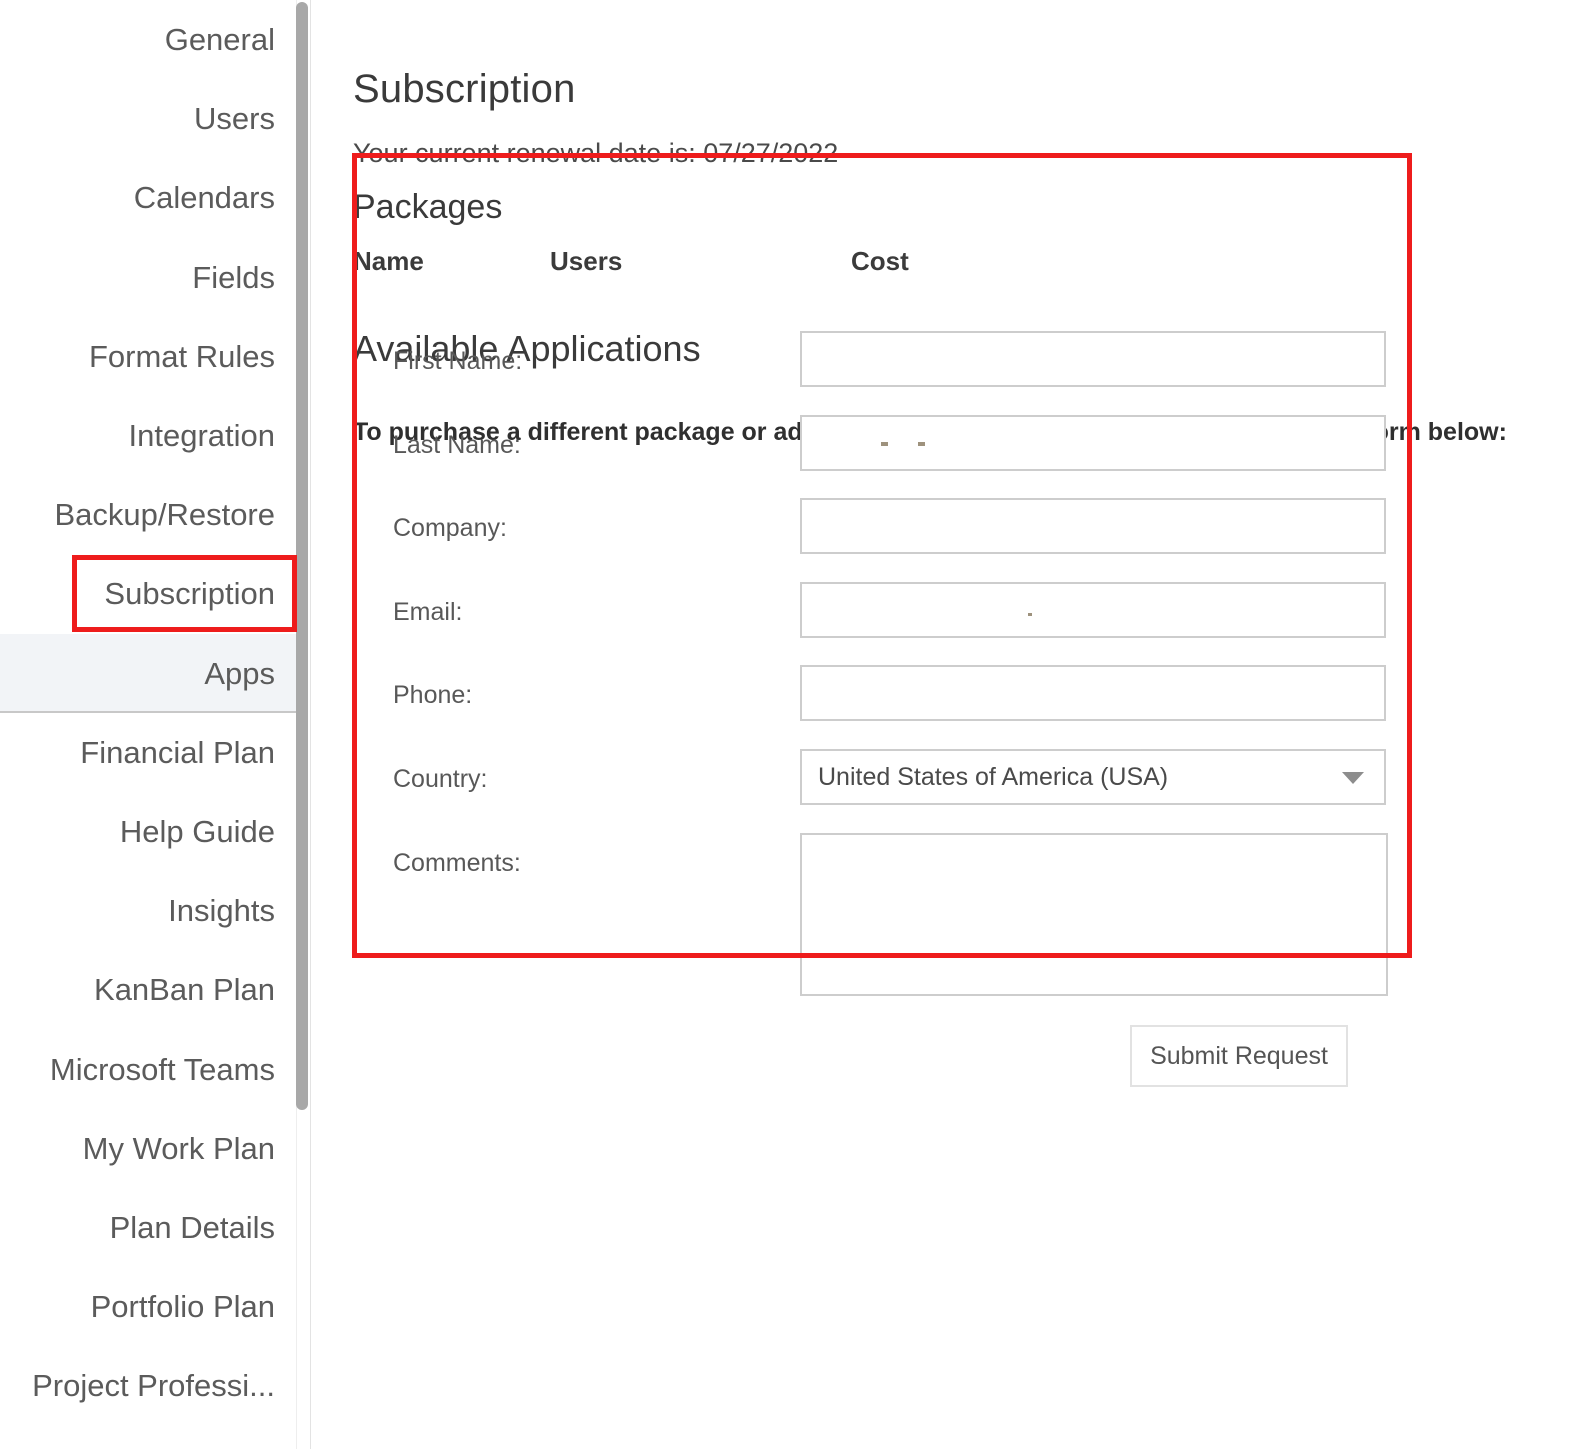 This screenshot has width=1580, height=1449. Describe the element at coordinates (1353, 778) in the screenshot. I see `chevron-down-icon` at that location.